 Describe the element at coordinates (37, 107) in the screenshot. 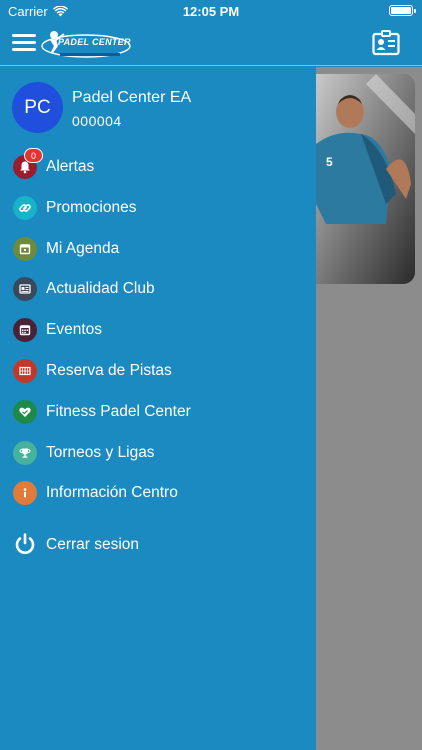

I see `avatar: PC` at that location.